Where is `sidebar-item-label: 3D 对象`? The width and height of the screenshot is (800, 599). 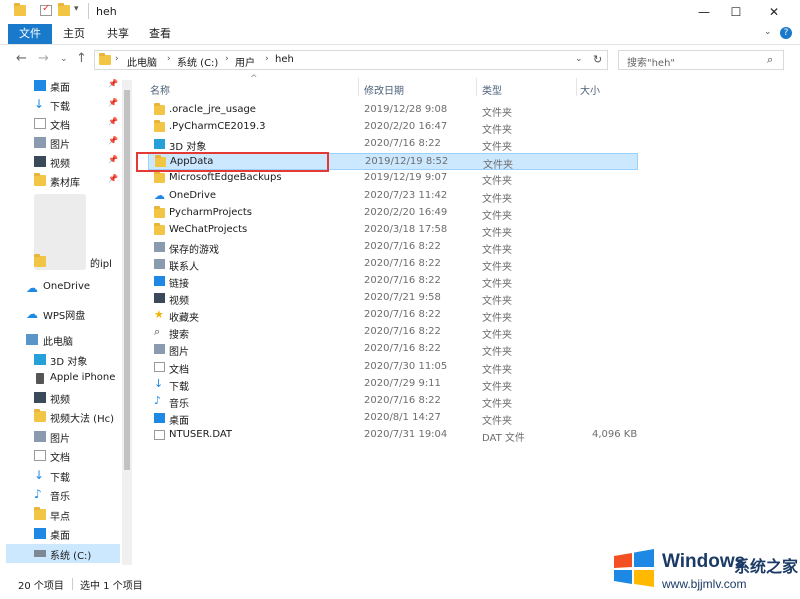 sidebar-item-label: 3D 对象 is located at coordinates (69, 362).